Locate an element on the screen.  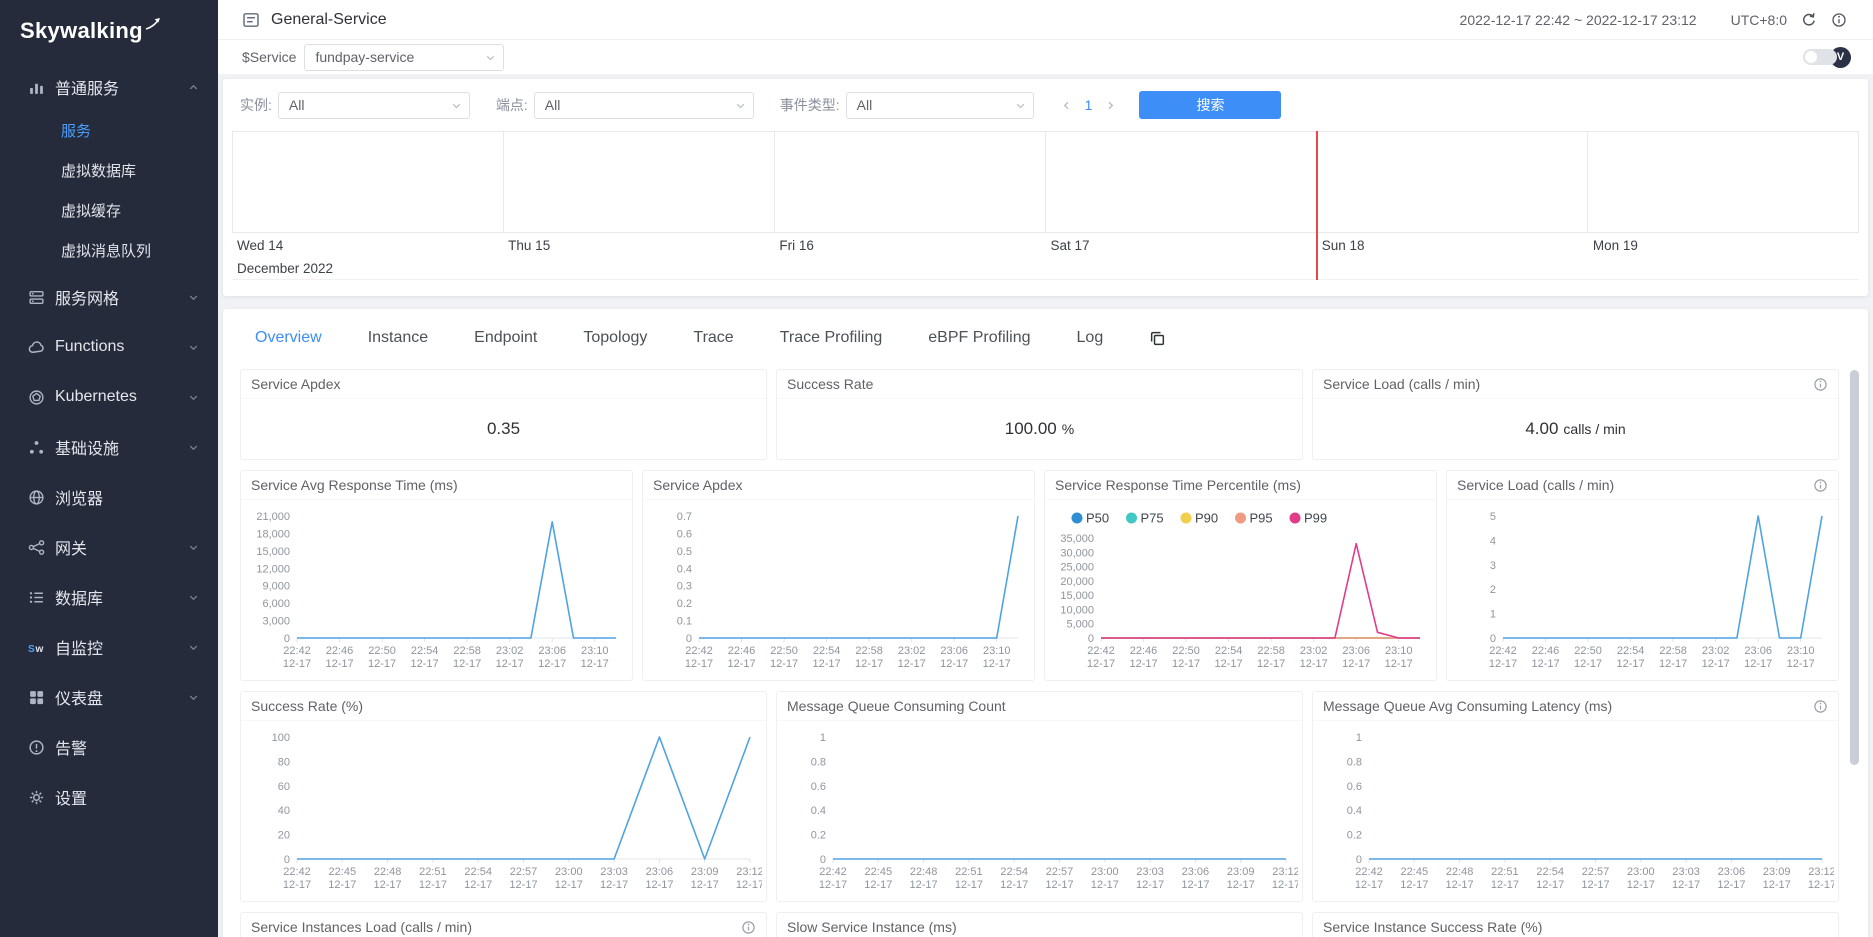
tab-instance: Instance is located at coordinates (398, 338).